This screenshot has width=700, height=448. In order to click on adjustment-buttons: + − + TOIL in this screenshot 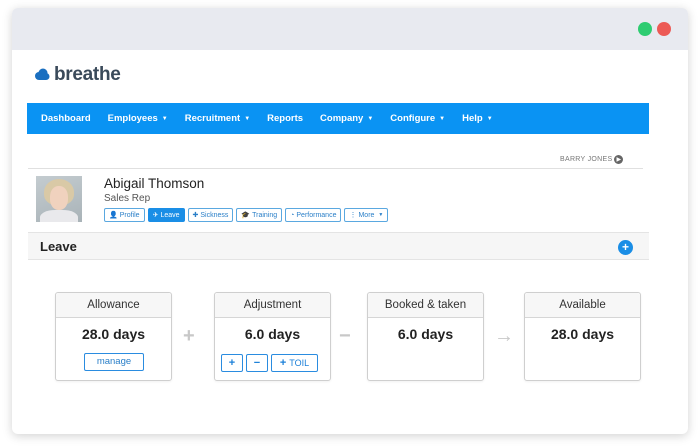, I will do `click(269, 363)`.